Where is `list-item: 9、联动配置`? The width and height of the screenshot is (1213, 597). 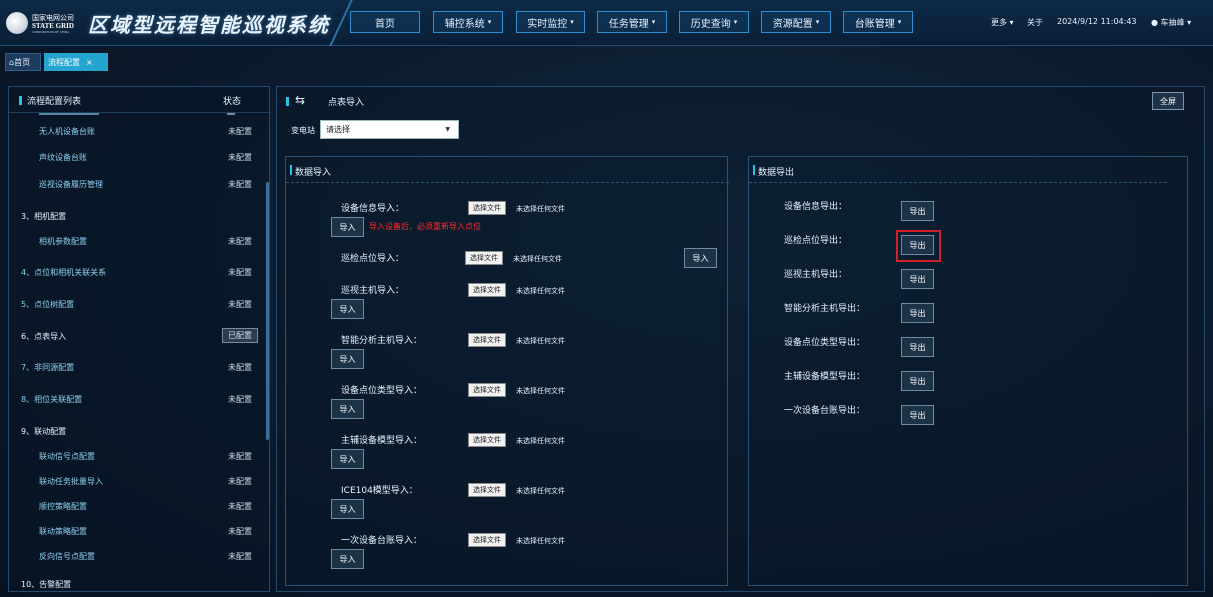
list-item: 9、联动配置 is located at coordinates (139, 432).